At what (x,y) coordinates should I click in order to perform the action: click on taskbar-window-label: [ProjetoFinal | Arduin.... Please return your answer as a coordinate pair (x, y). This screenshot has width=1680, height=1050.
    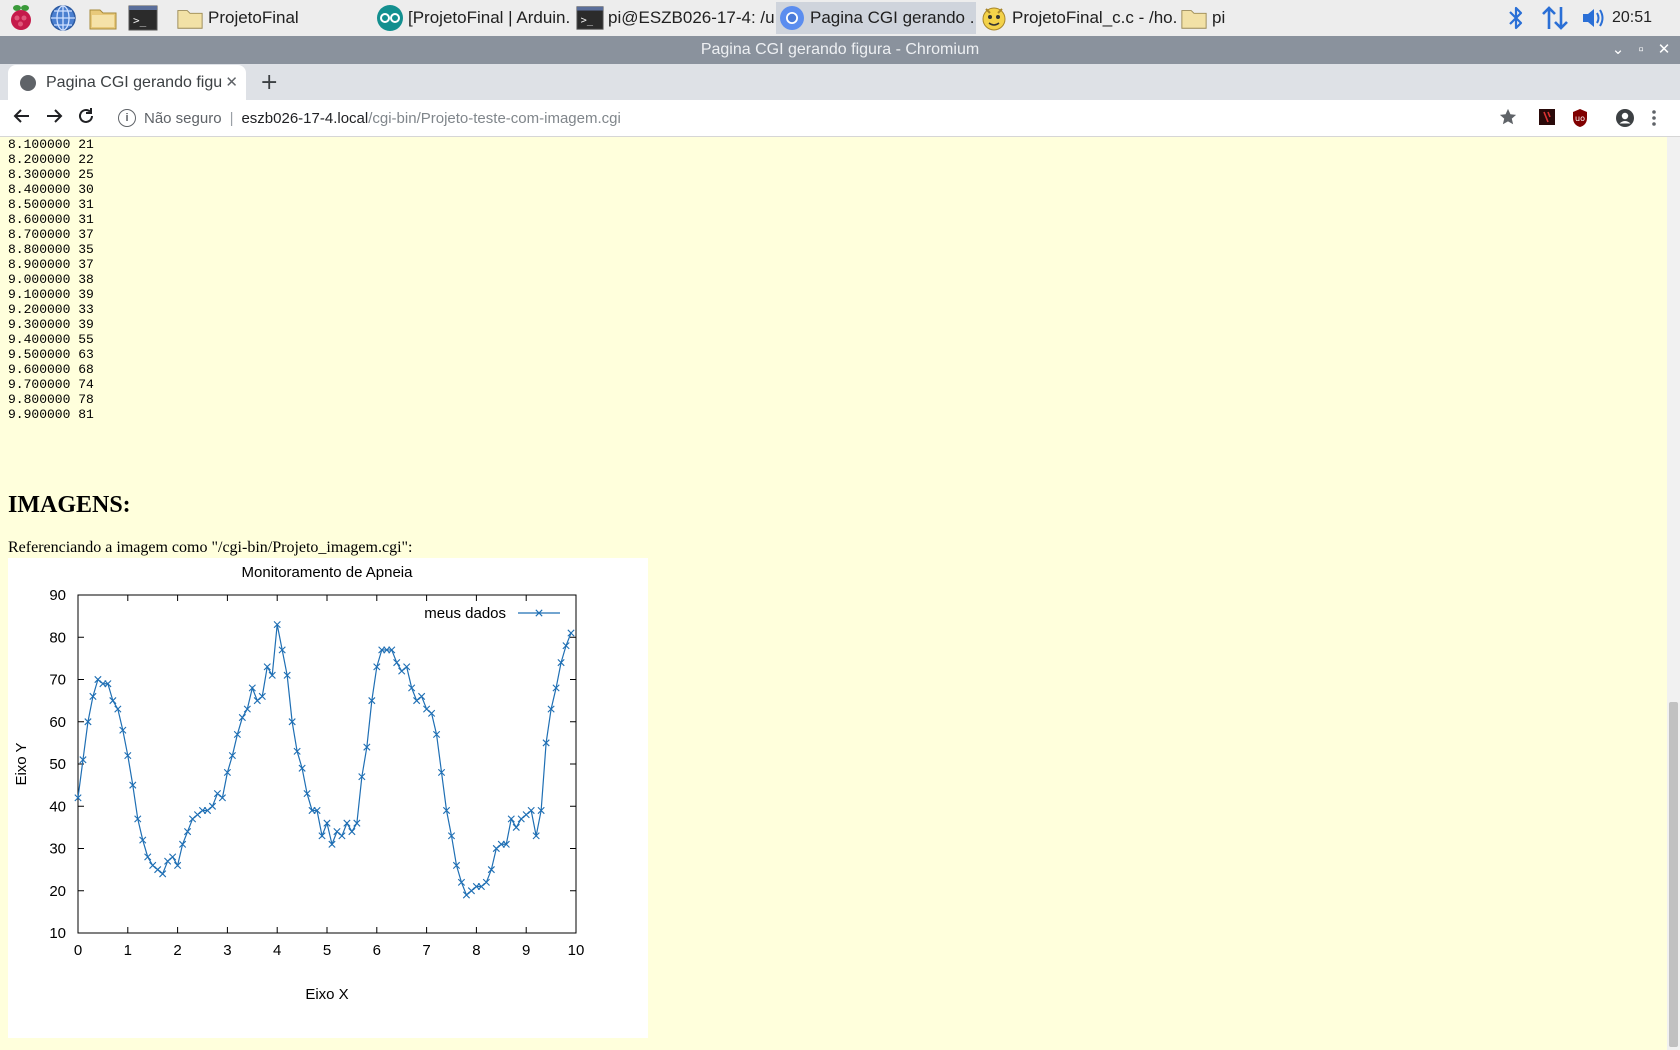
    Looking at the image, I should click on (489, 17).